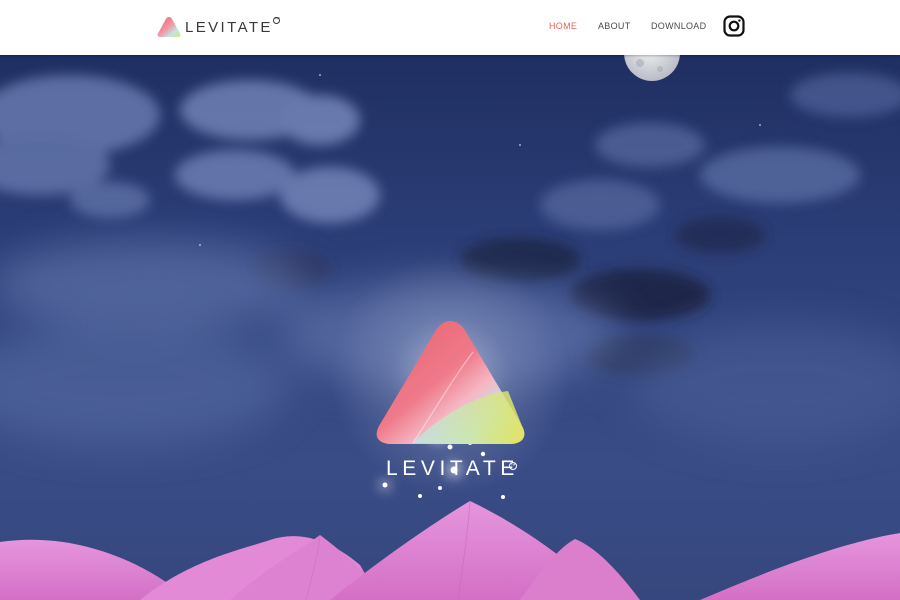 This screenshot has width=900, height=600. I want to click on site-header: LEVITATE ™ HOME ABOUT DOWNLOAD, so click(450, 27).